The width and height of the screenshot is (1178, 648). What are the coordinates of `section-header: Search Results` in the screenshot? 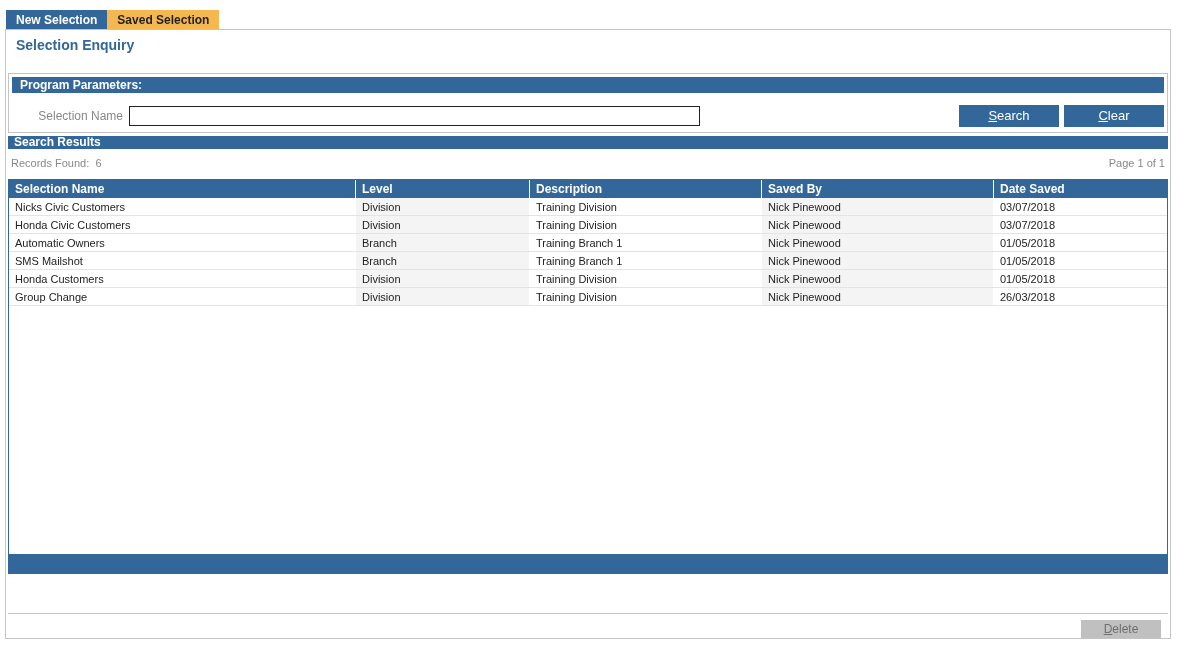 It's located at (588, 142).